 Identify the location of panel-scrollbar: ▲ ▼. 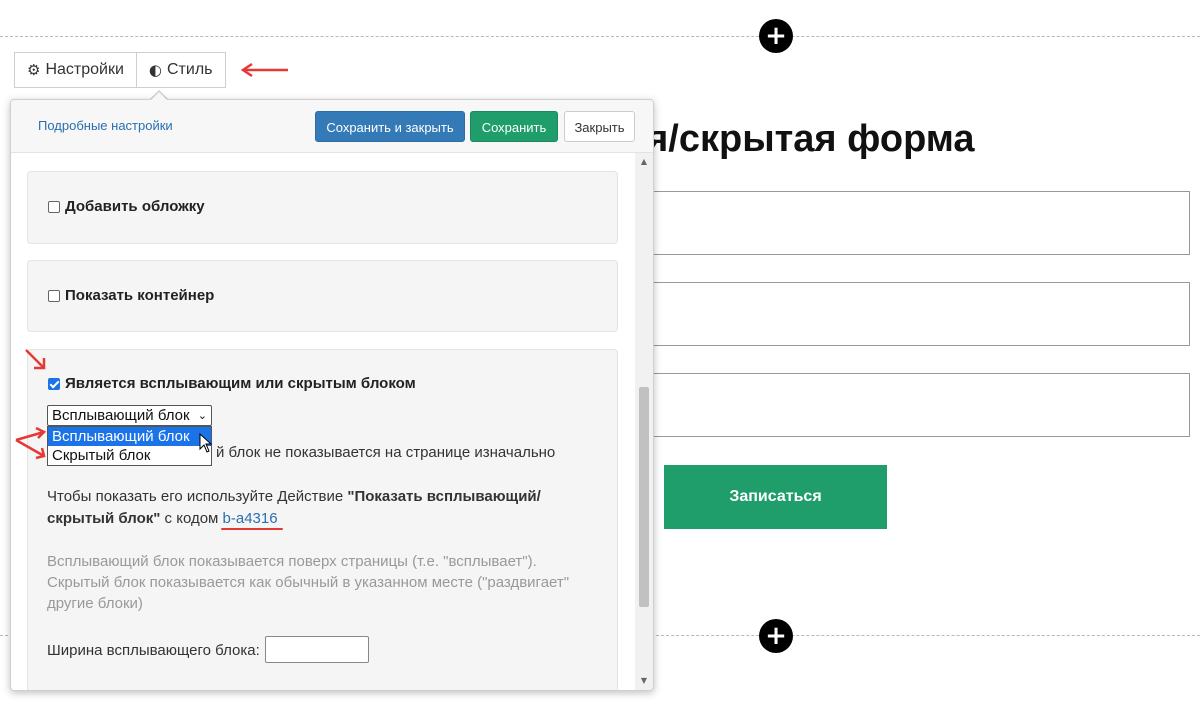
(644, 421).